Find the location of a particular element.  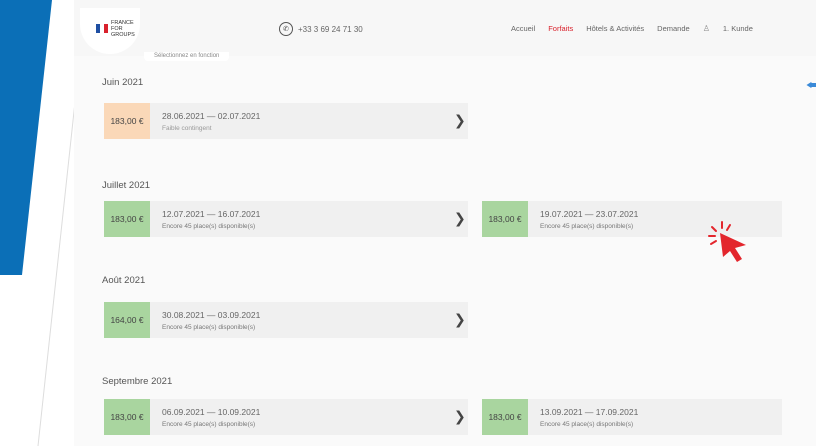

user-name: 1. Kunde is located at coordinates (737, 28).